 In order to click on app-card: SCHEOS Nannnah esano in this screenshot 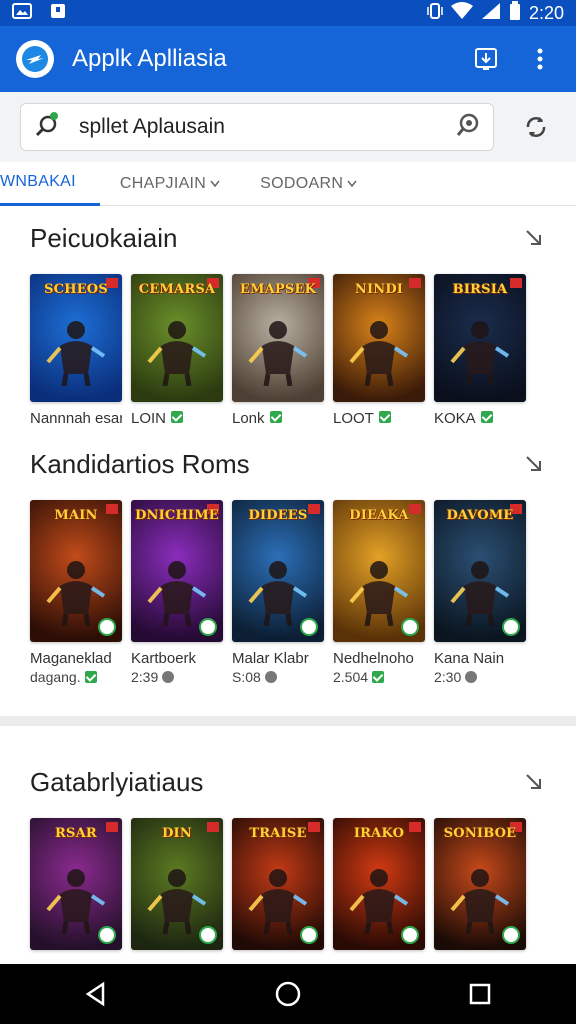, I will do `click(76, 350)`.